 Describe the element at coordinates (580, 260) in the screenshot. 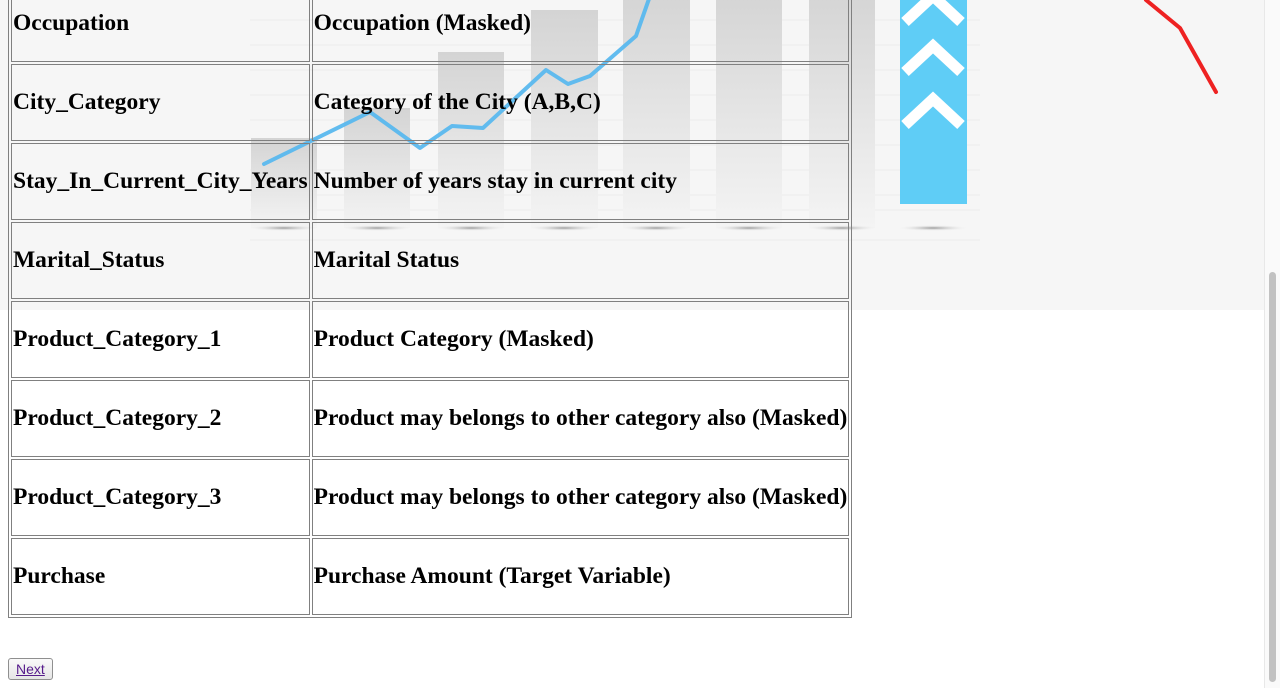

I see `variable-description-cell: Marital Status` at that location.